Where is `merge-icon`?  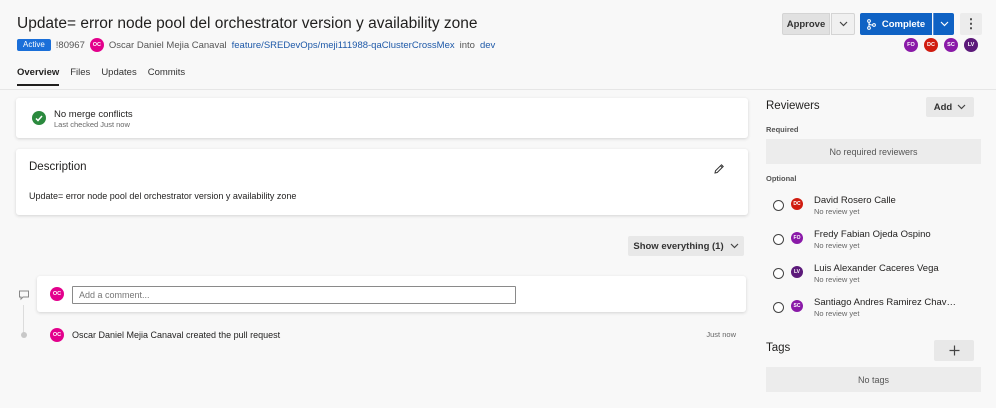
merge-icon is located at coordinates (871, 24).